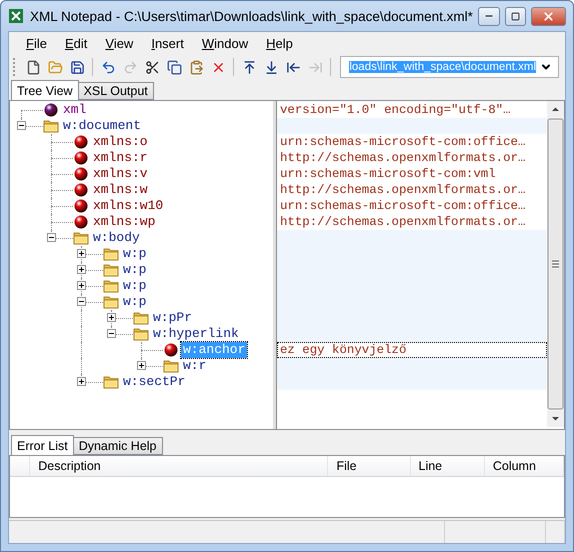 The image size is (574, 552). Describe the element at coordinates (119, 43) in the screenshot. I see `menu-item: View` at that location.